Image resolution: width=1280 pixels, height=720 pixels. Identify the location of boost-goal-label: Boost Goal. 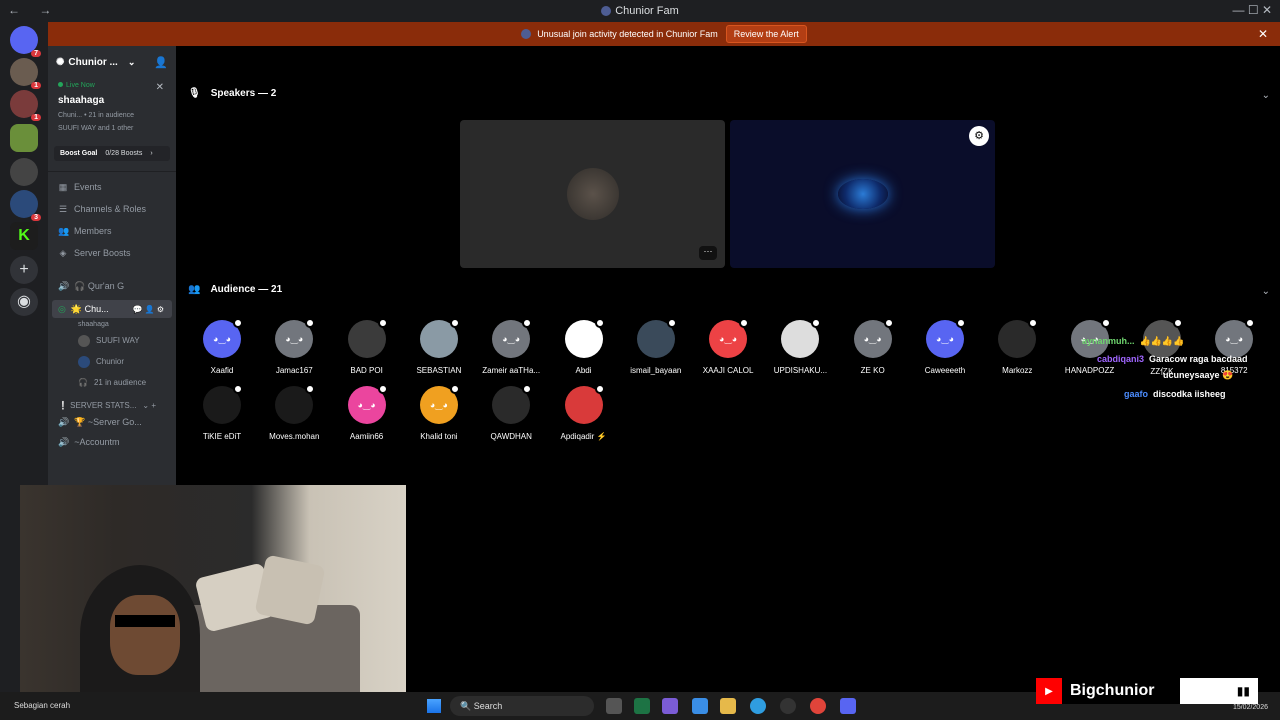
(79, 153).